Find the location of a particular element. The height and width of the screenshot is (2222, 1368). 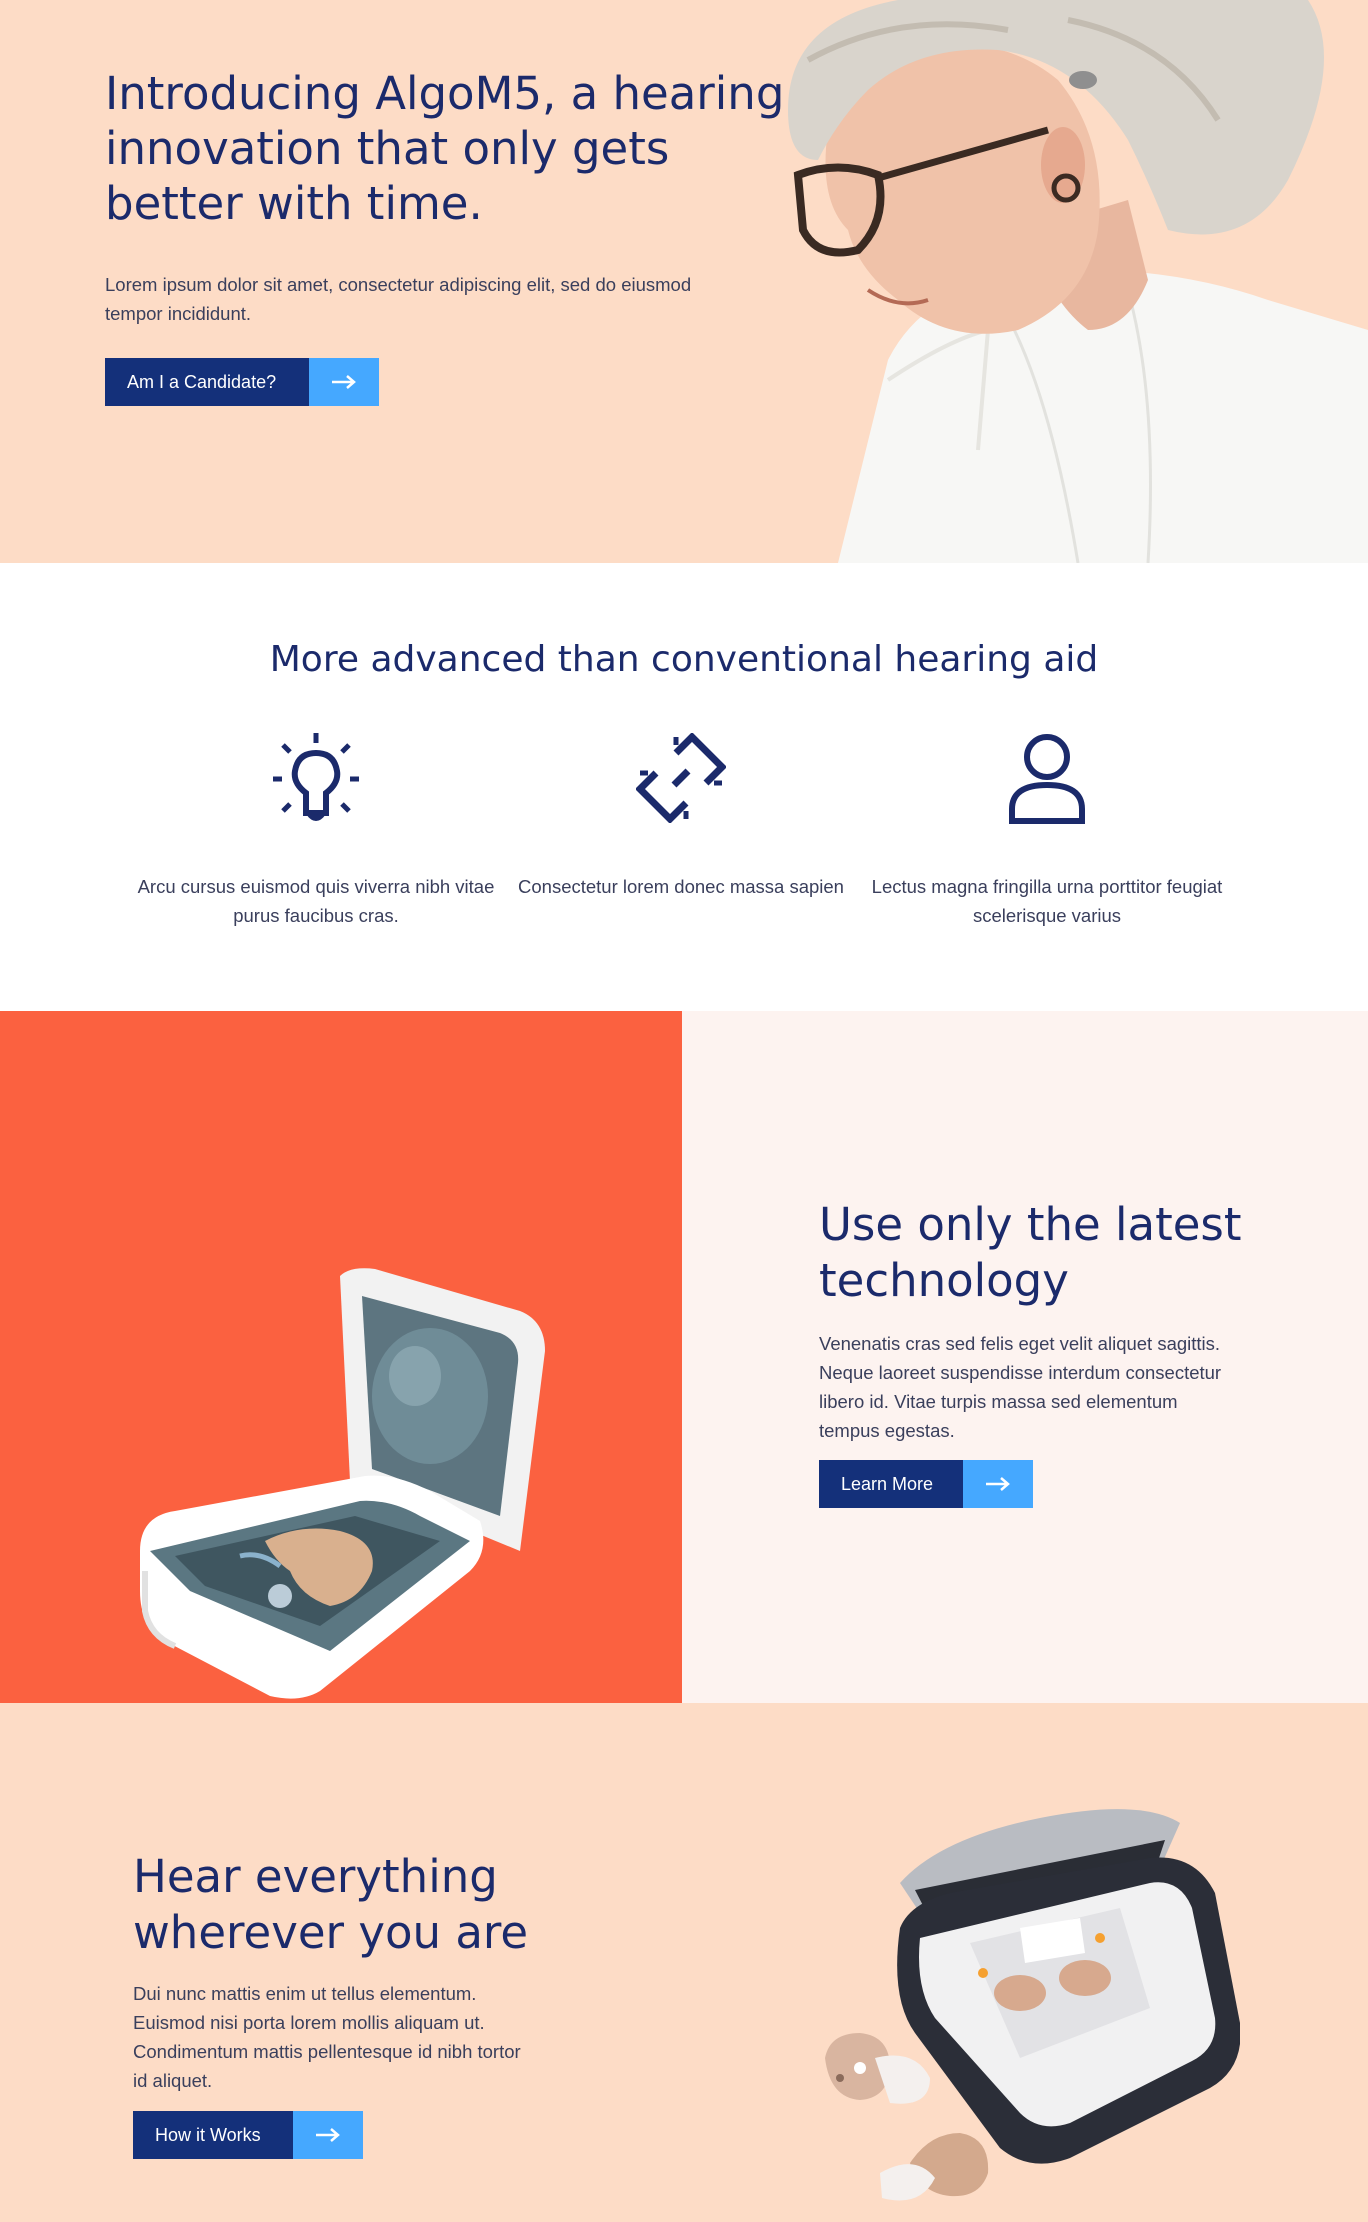

lightbulb-icon is located at coordinates (316, 778).